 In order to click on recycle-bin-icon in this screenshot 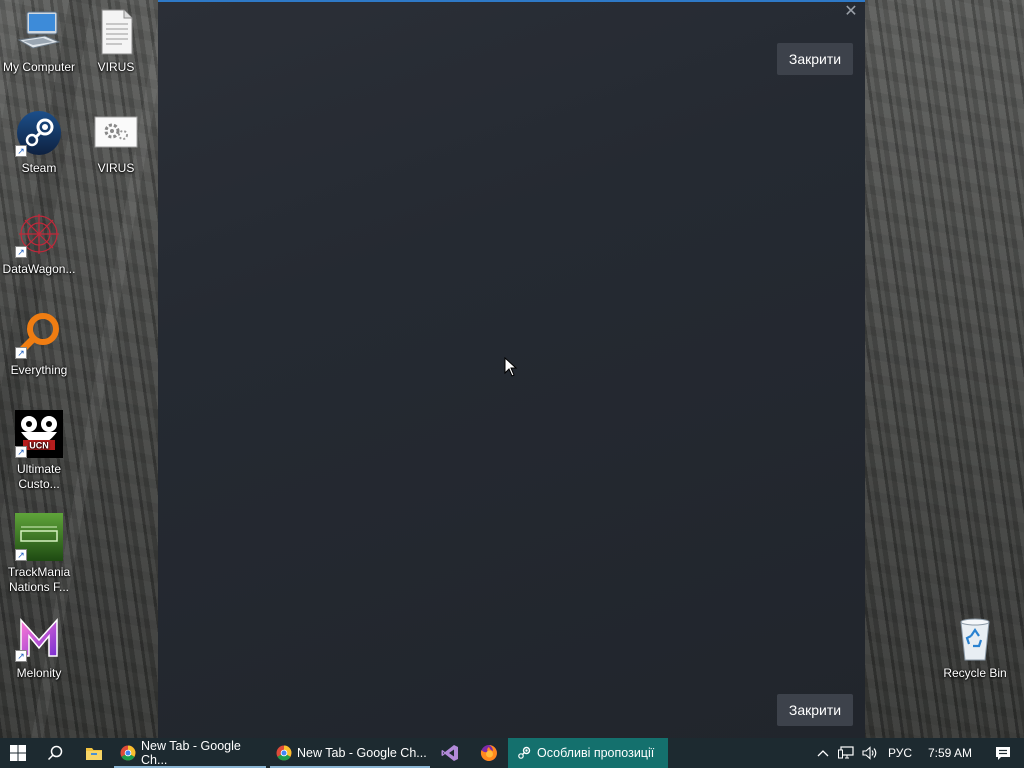, I will do `click(975, 638)`.